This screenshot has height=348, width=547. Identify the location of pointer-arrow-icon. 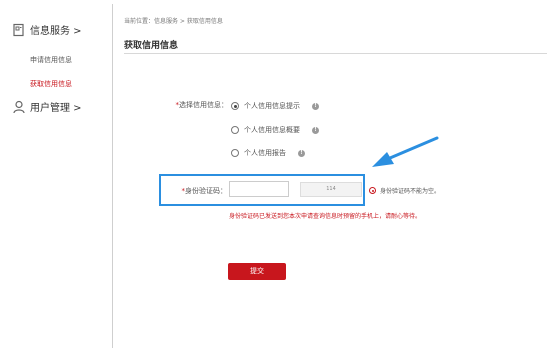
(405, 151).